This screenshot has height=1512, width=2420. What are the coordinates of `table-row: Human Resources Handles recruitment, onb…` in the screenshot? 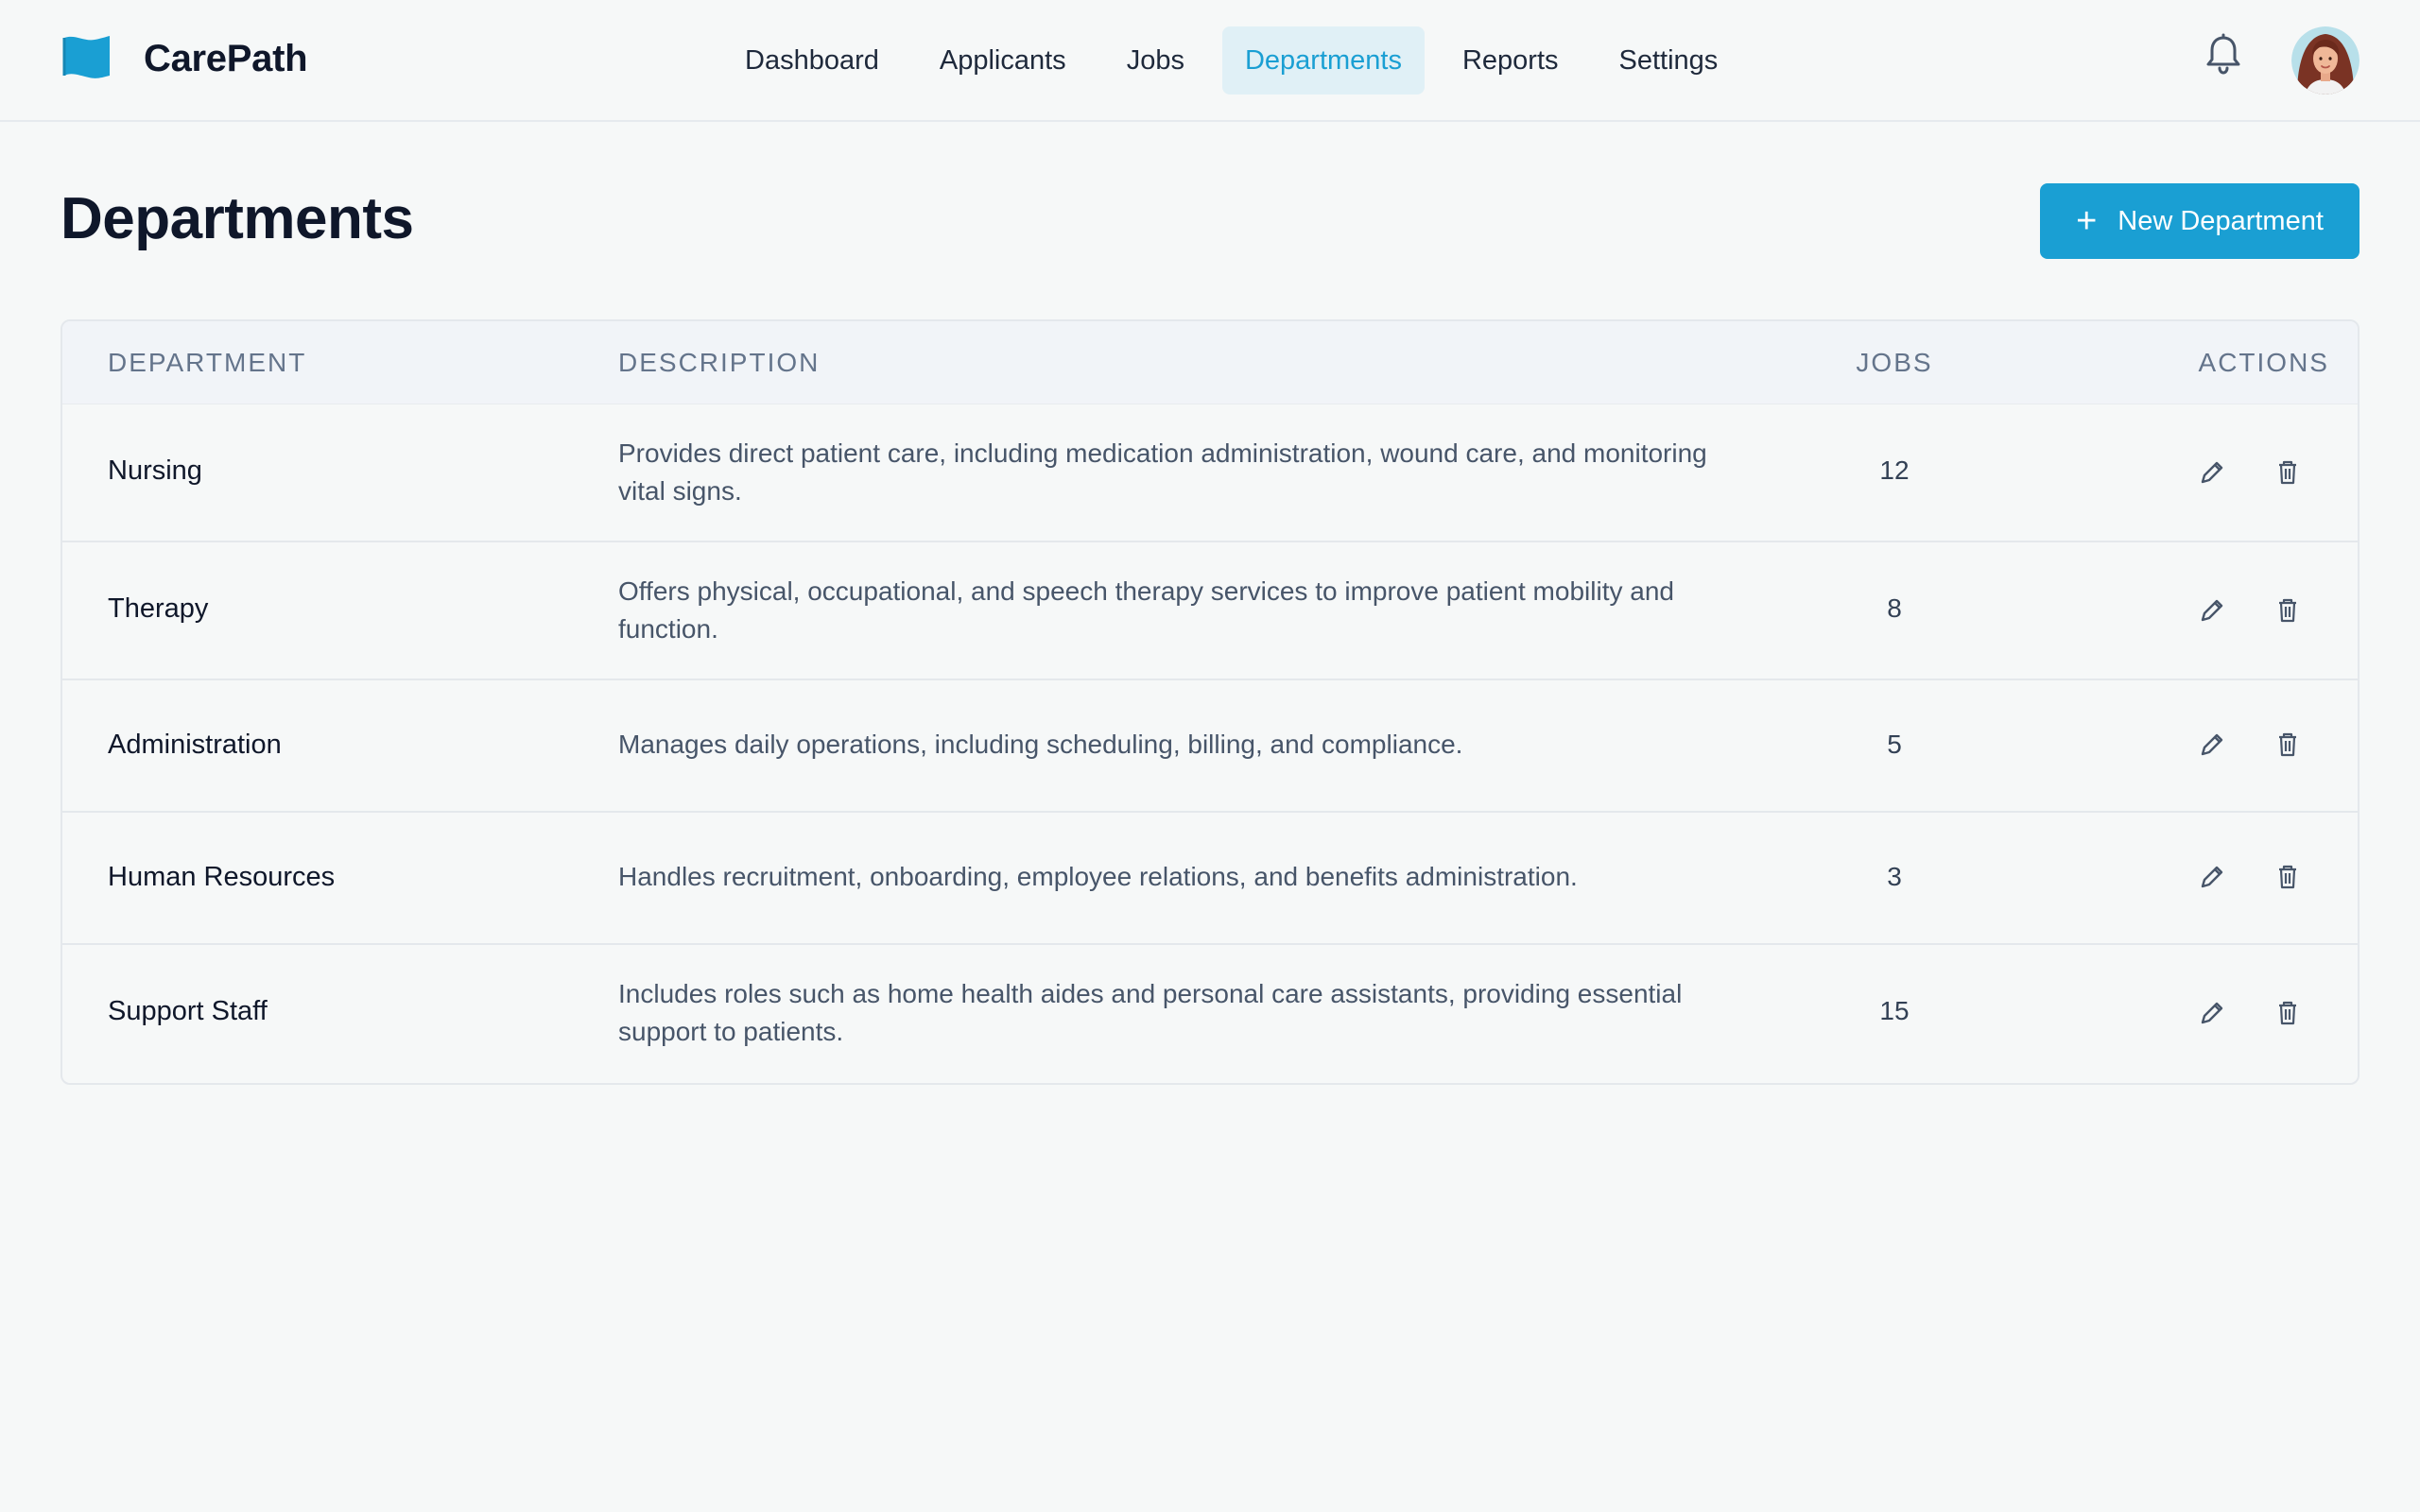 It's located at (1210, 879).